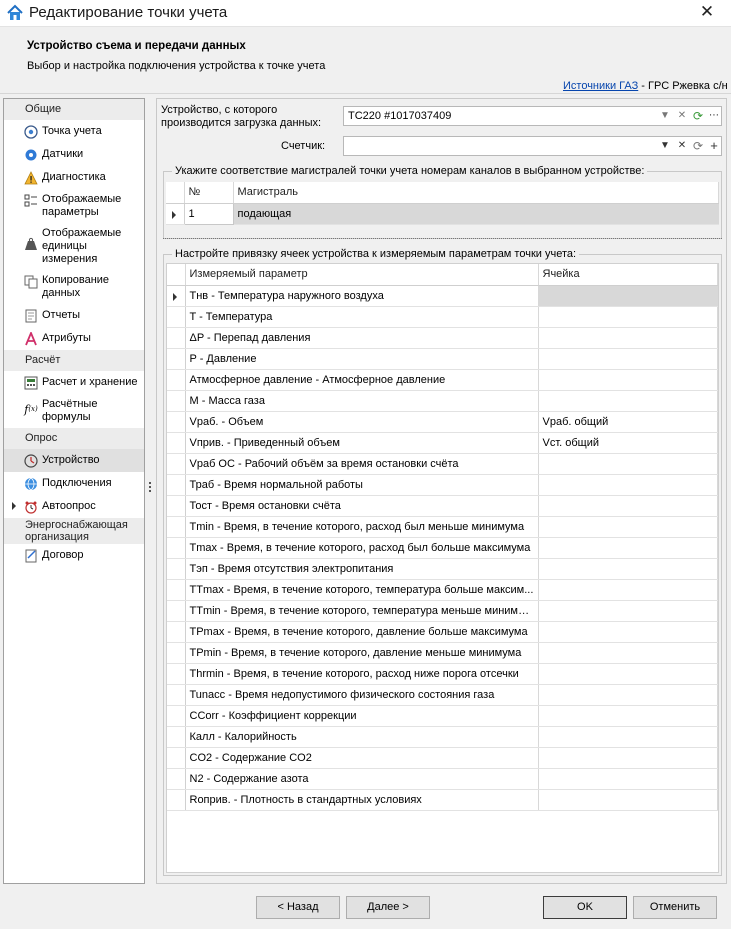  I want to click on table-row: CCorr - Коэффициент коррекции, so click(442, 716).